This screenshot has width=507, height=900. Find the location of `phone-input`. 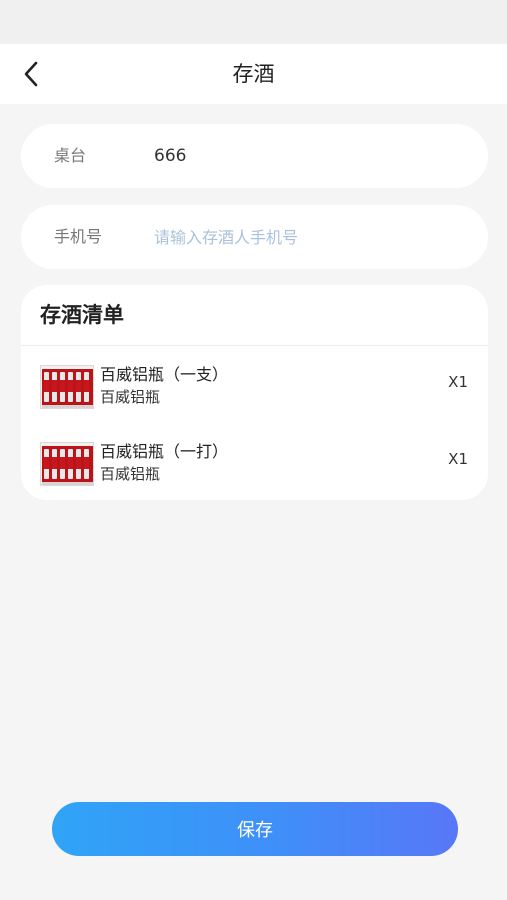

phone-input is located at coordinates (304, 237).